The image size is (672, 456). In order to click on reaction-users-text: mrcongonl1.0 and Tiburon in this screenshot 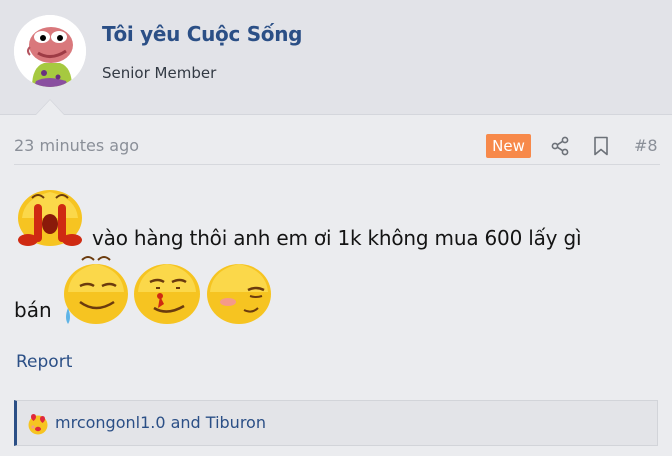, I will do `click(160, 422)`.